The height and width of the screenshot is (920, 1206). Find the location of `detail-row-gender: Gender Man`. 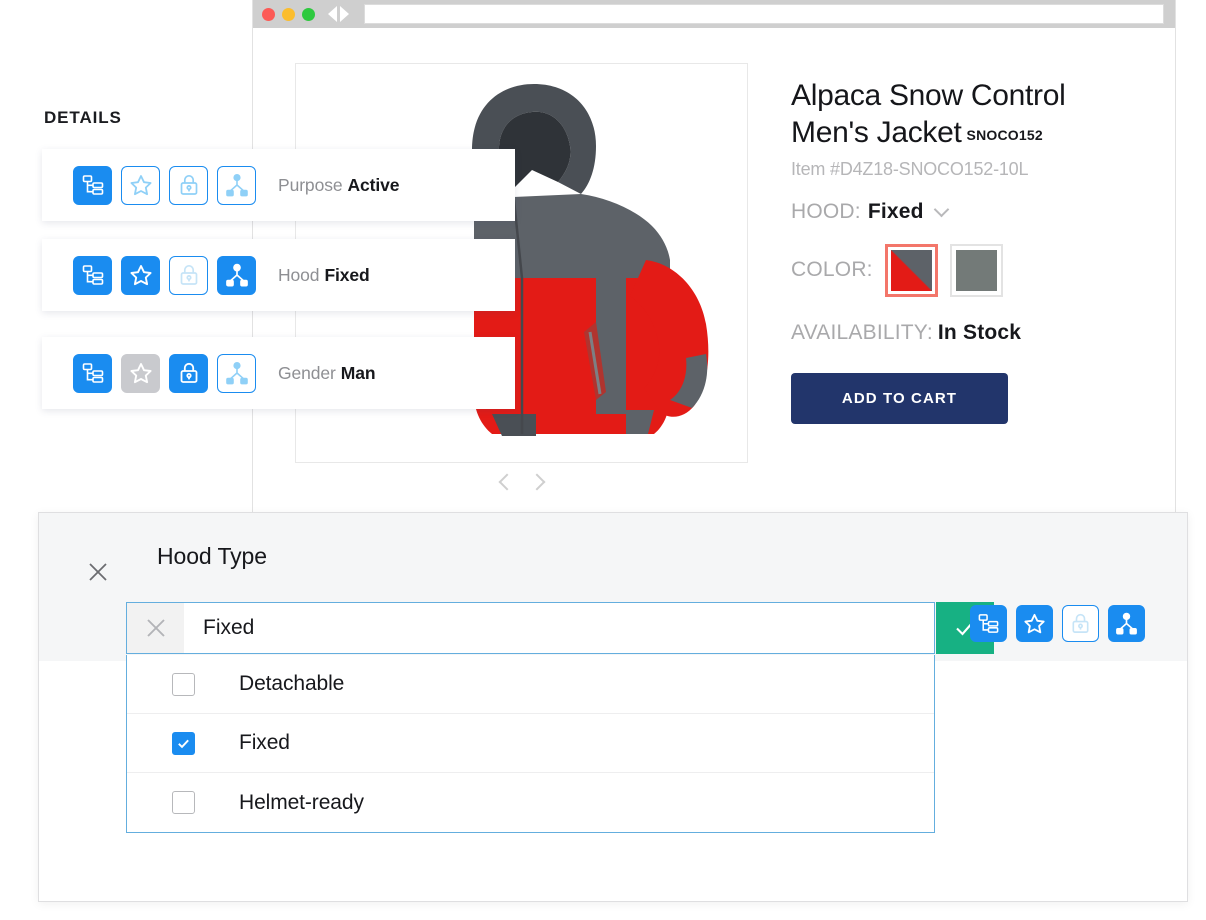

detail-row-gender: Gender Man is located at coordinates (278, 373).